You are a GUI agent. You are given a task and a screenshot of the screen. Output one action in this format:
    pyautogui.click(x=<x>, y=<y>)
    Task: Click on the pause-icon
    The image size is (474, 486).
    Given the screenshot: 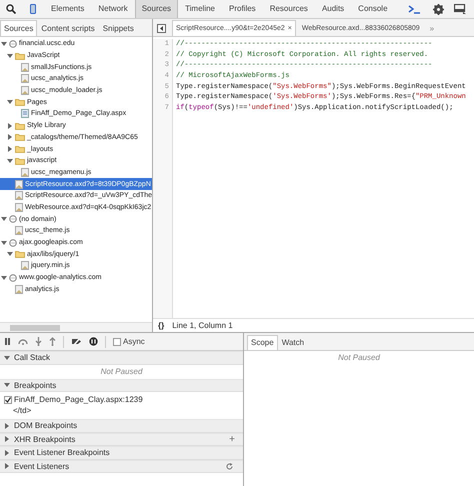 What is the action you would take?
    pyautogui.click(x=7, y=341)
    